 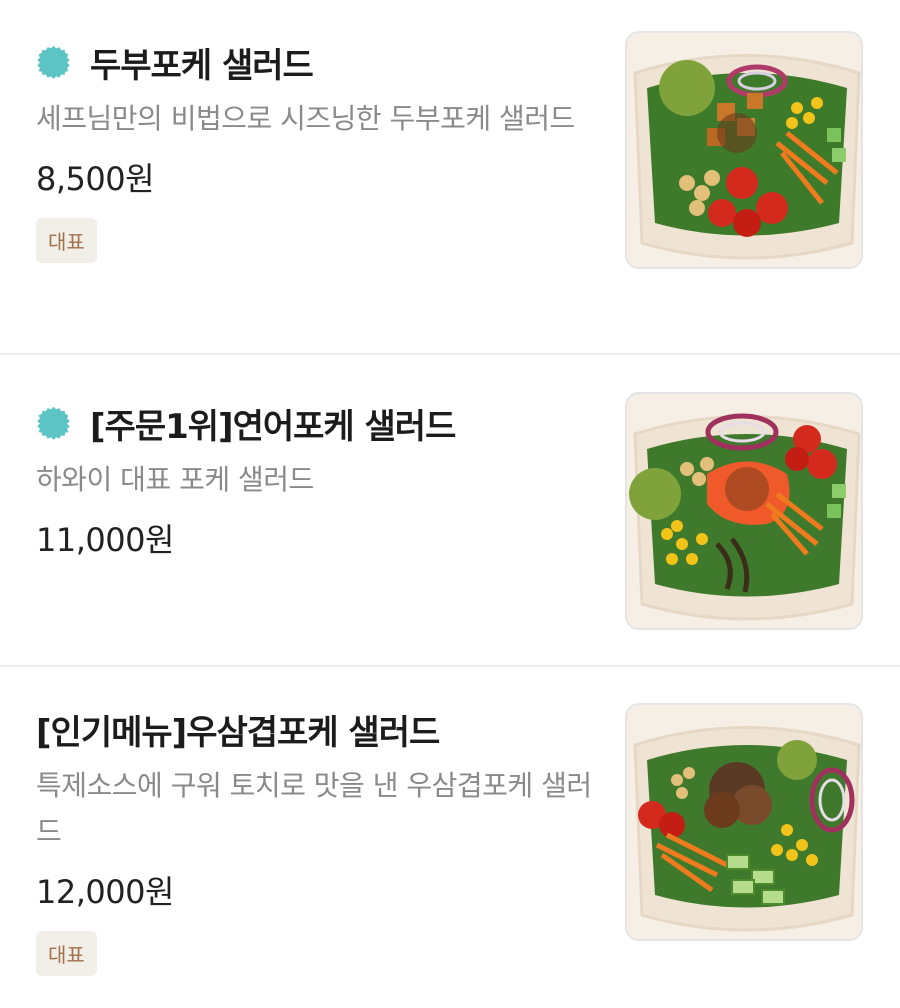 What do you see at coordinates (202, 65) in the screenshot?
I see `item-name: 두부포케 샐러드` at bounding box center [202, 65].